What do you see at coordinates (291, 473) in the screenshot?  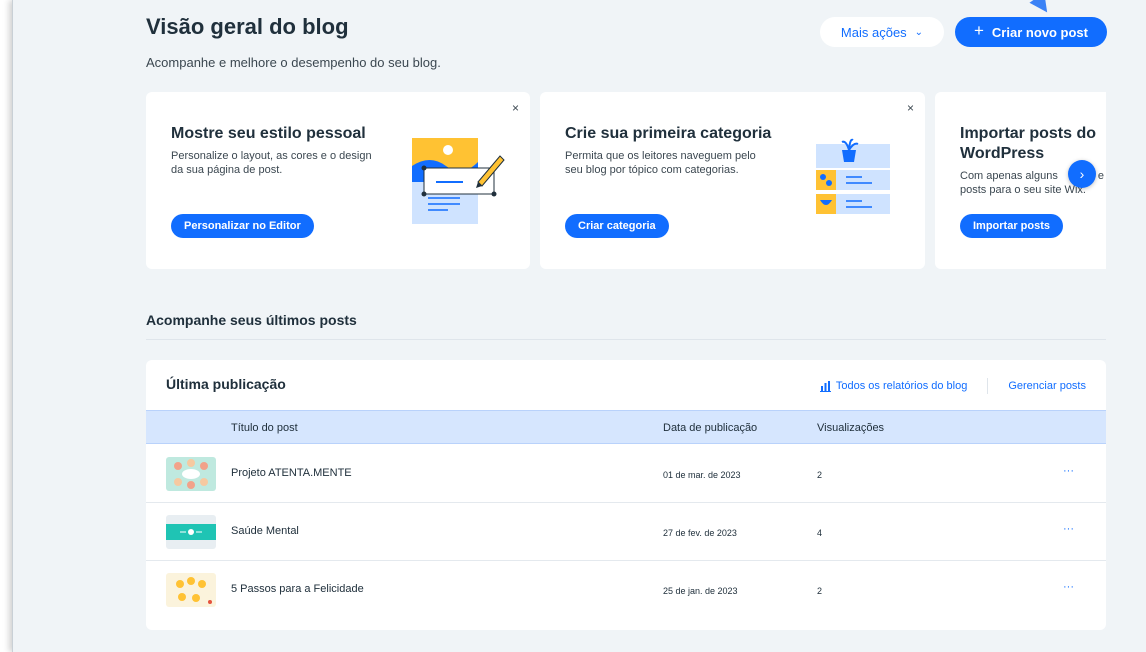 I see `post-title: Projeto ATENTA.MENTE` at bounding box center [291, 473].